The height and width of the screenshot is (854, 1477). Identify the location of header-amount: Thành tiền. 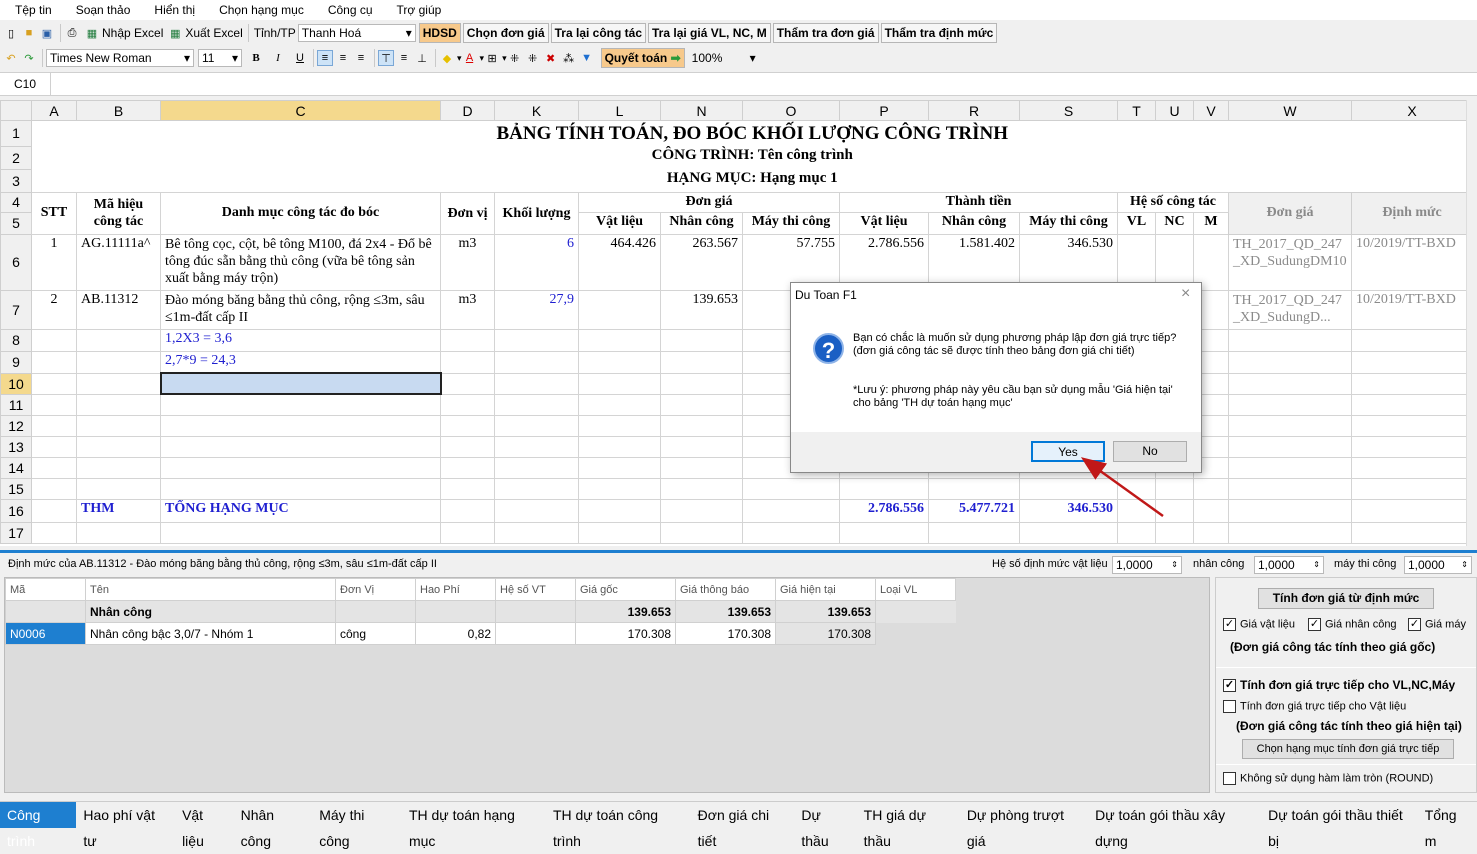
(978, 202).